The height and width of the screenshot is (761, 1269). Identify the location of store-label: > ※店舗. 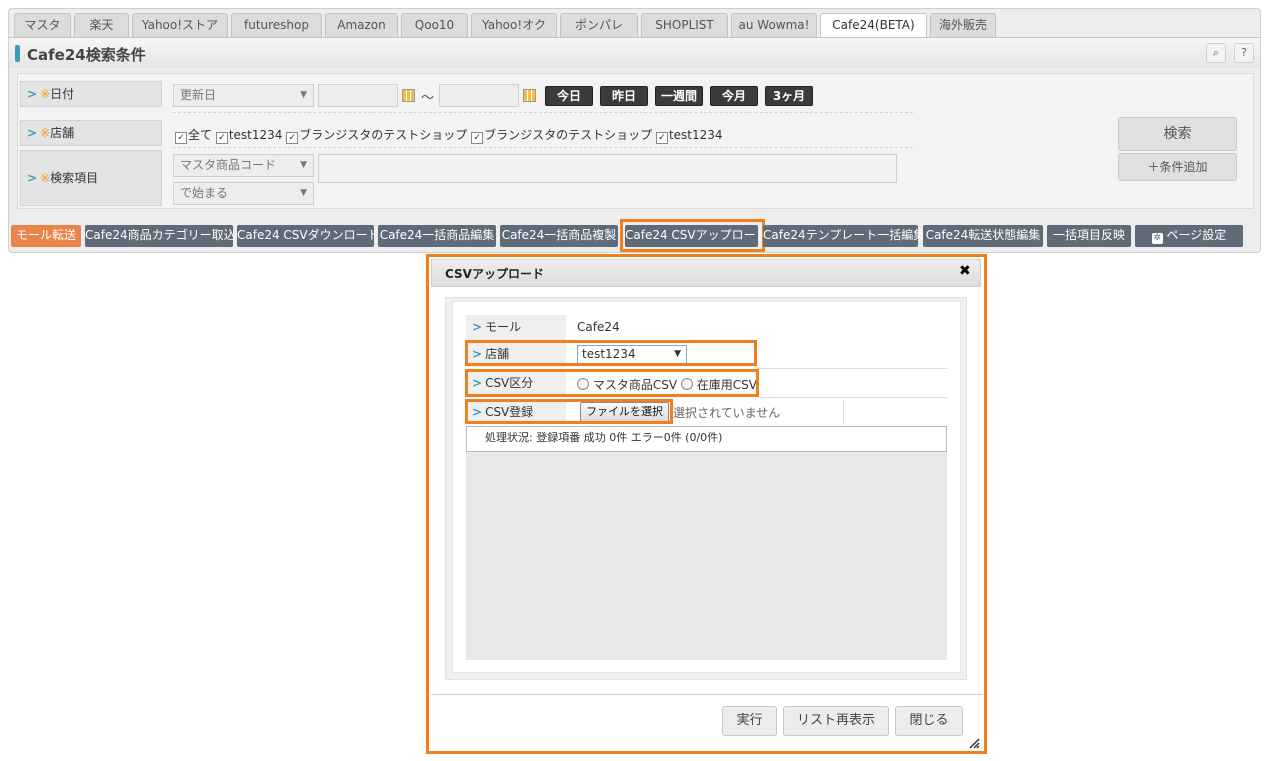
(91, 133).